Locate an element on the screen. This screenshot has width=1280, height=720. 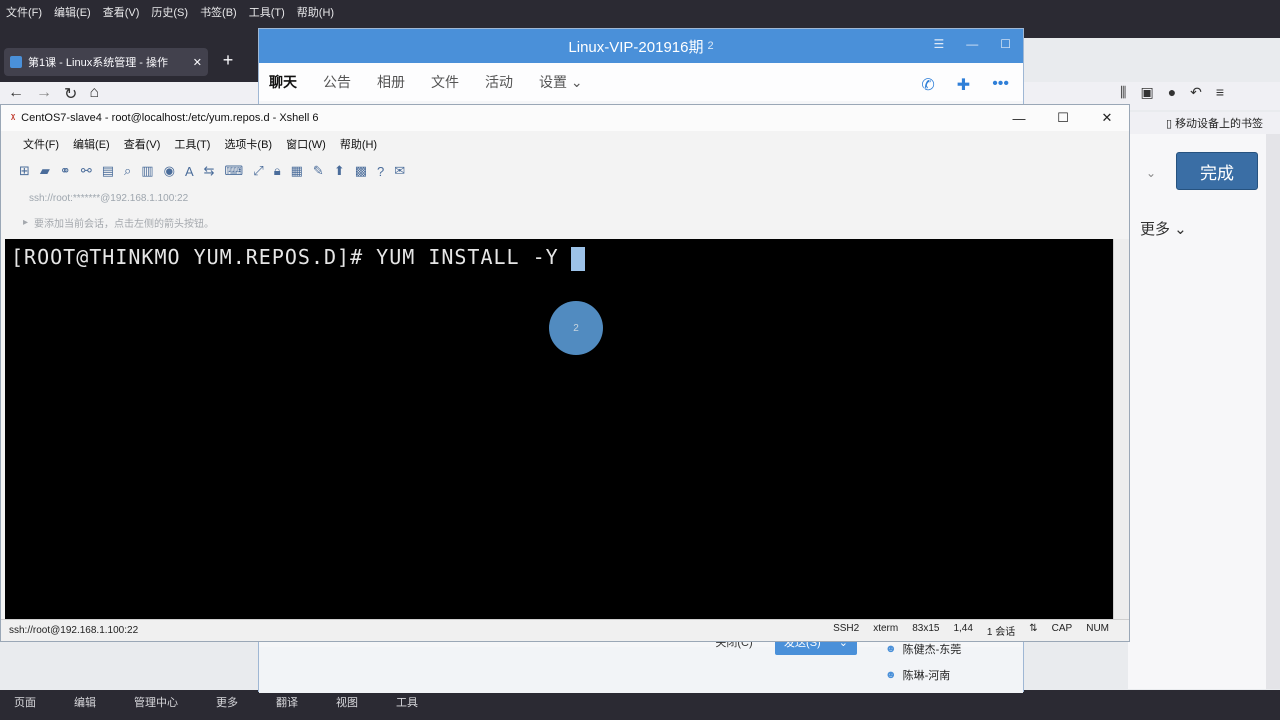
nav-buttons: ← → ↻ ⌂ is located at coordinates (53, 94).